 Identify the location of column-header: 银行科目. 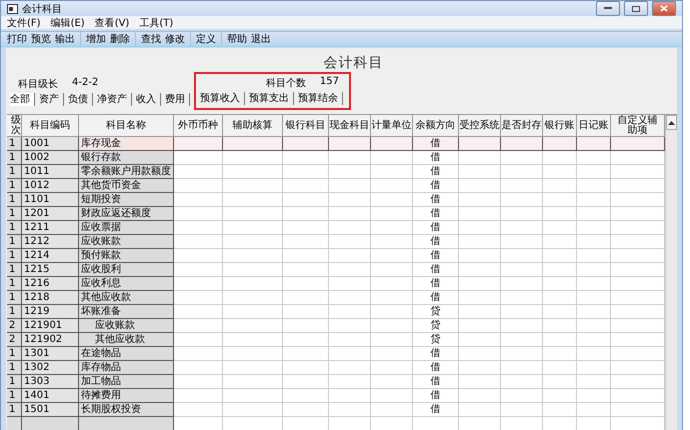
(306, 126).